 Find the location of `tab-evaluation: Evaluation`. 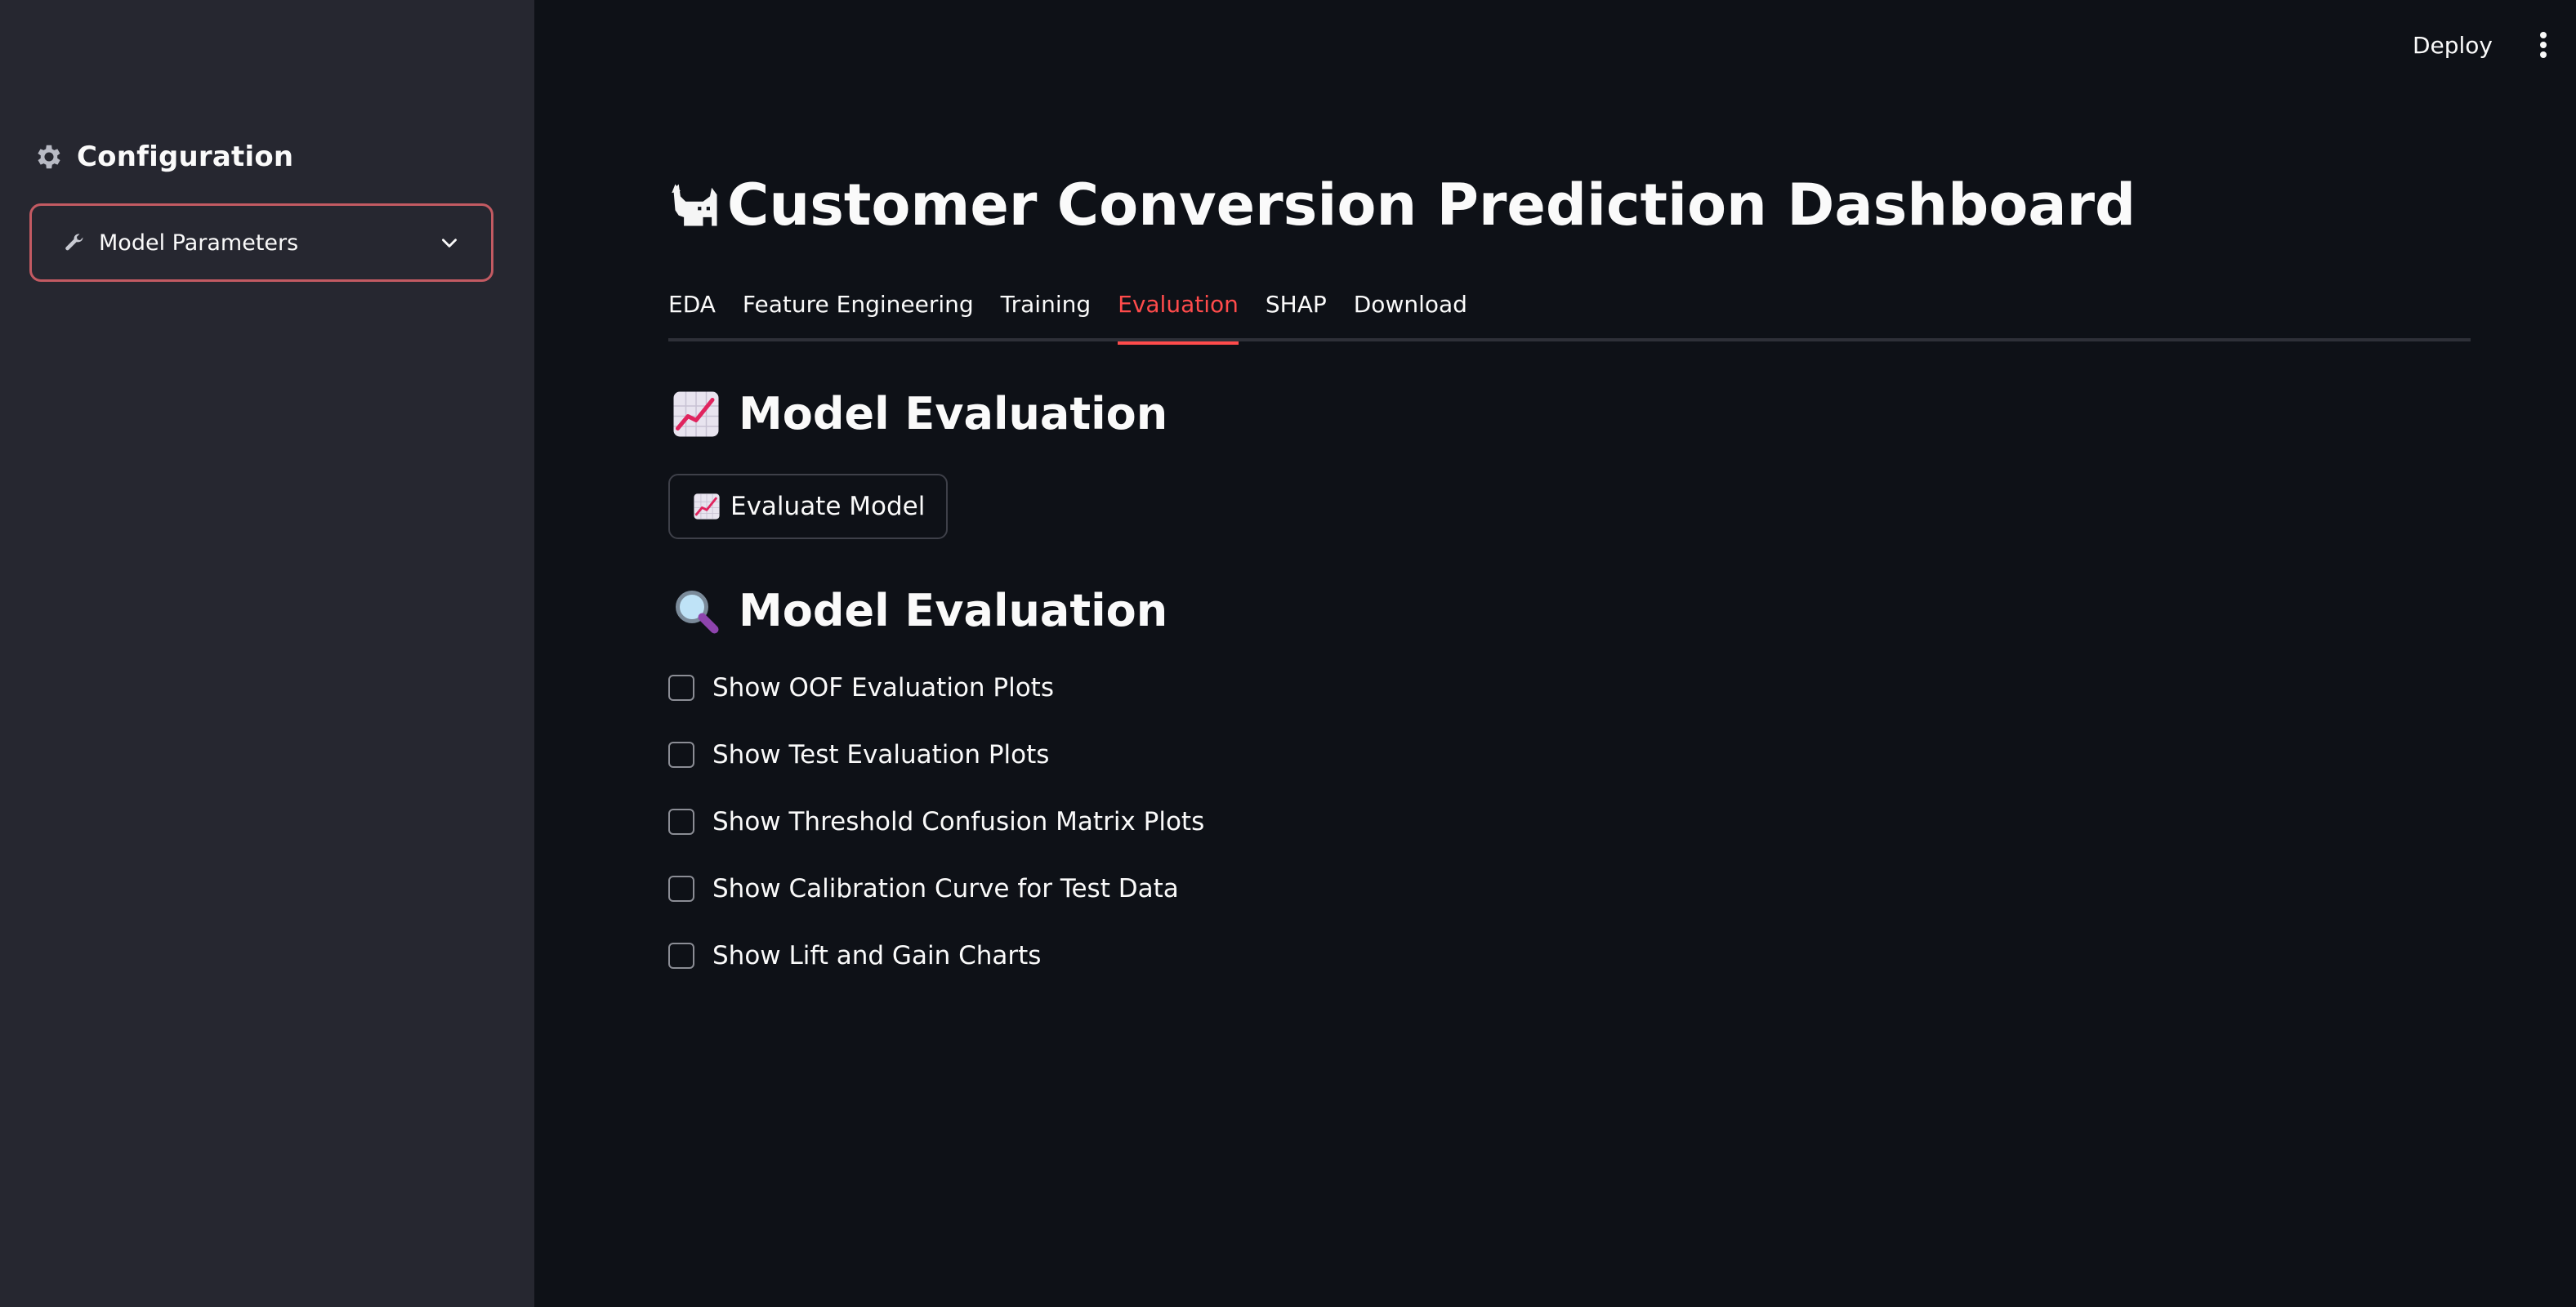

tab-evaluation: Evaluation is located at coordinates (1179, 314).